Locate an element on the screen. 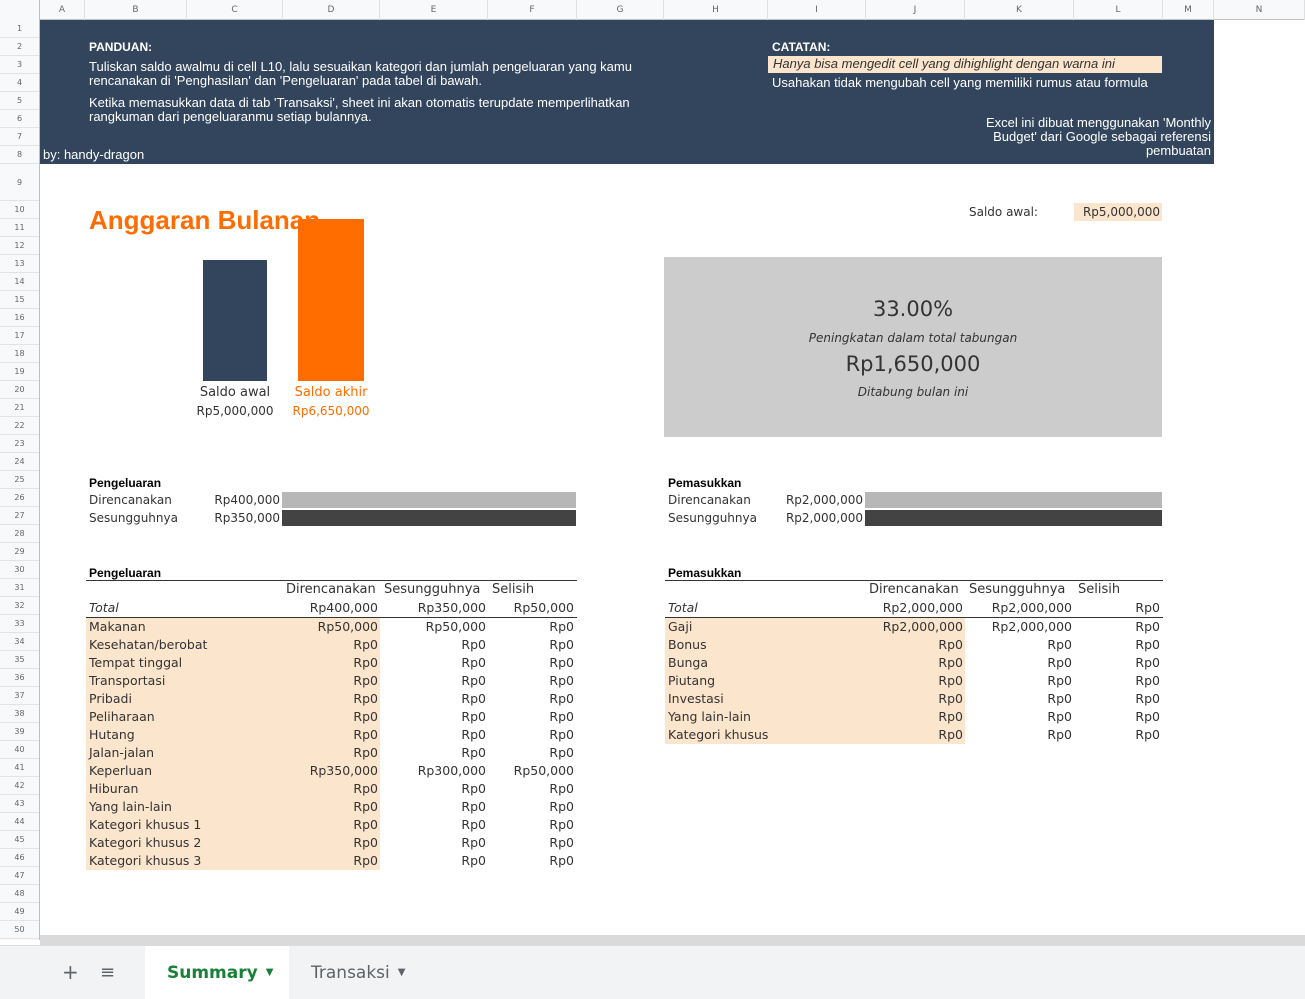  column-header-cell: I is located at coordinates (817, 10).